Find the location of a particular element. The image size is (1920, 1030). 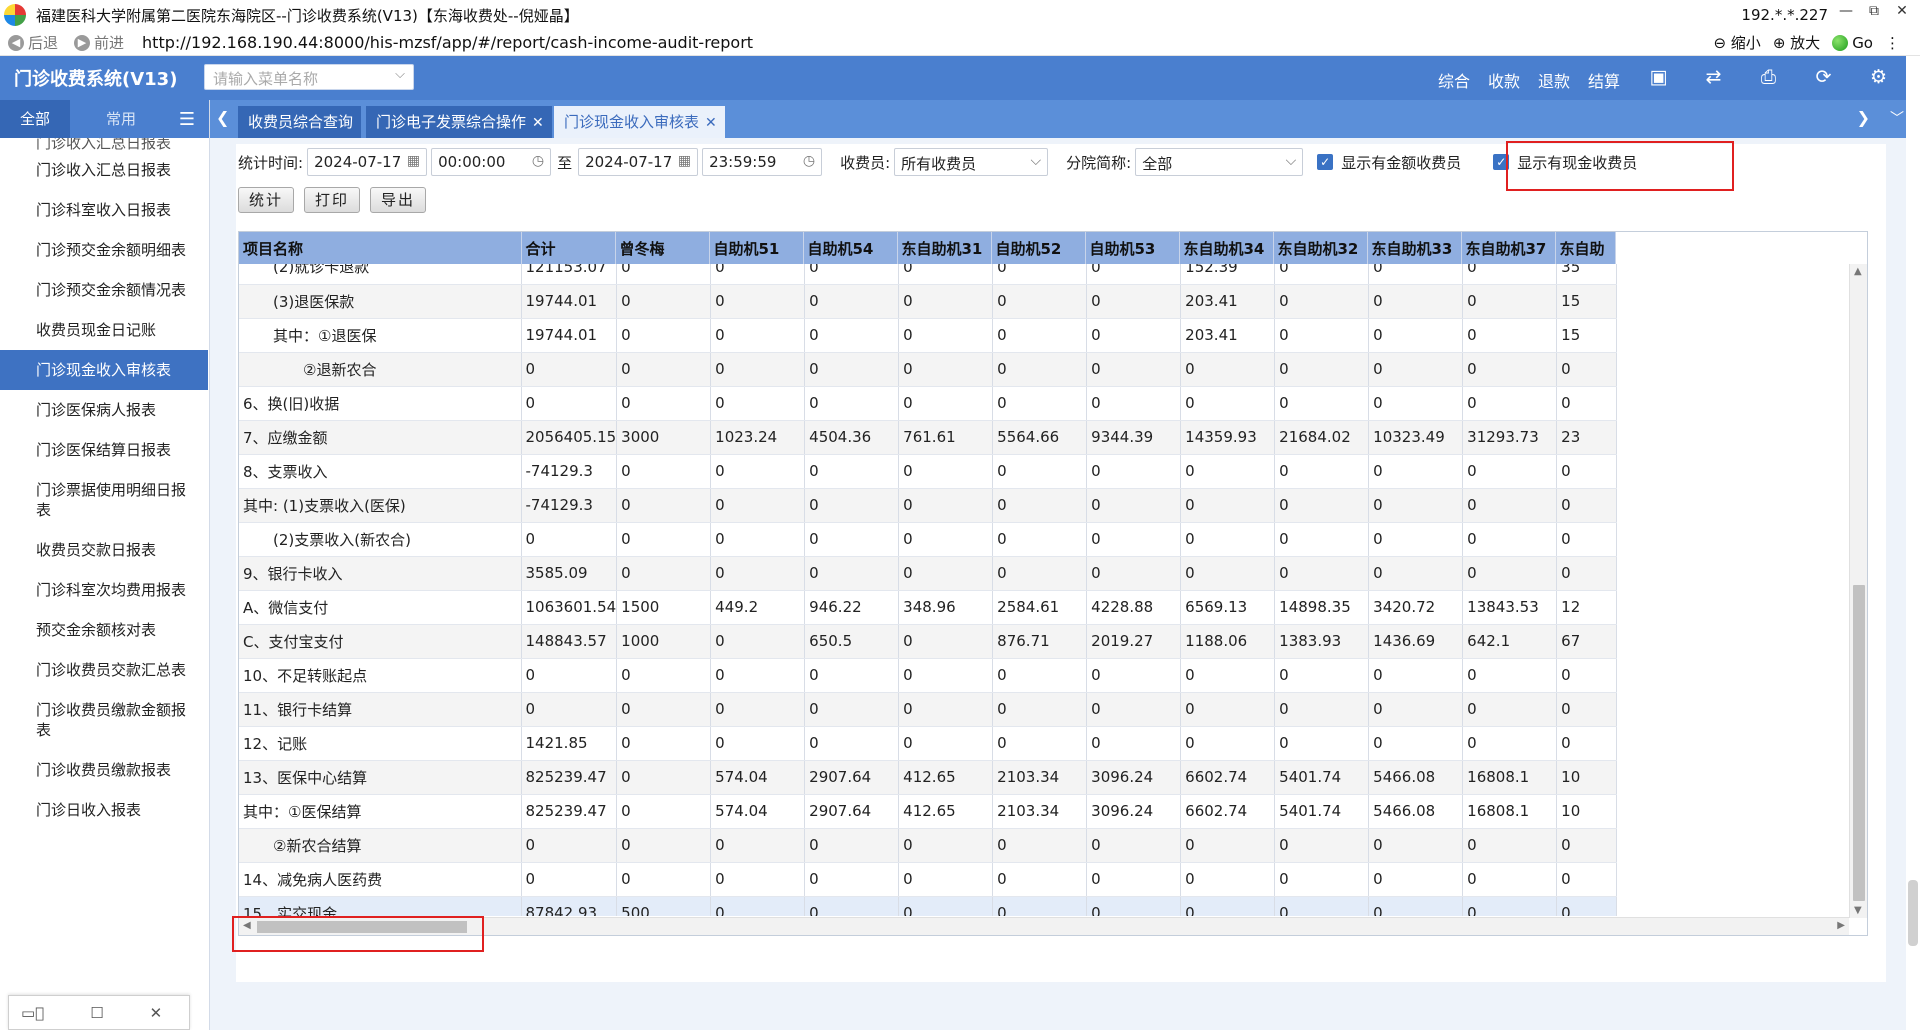

more-icon: ⋮ is located at coordinates (1892, 43).